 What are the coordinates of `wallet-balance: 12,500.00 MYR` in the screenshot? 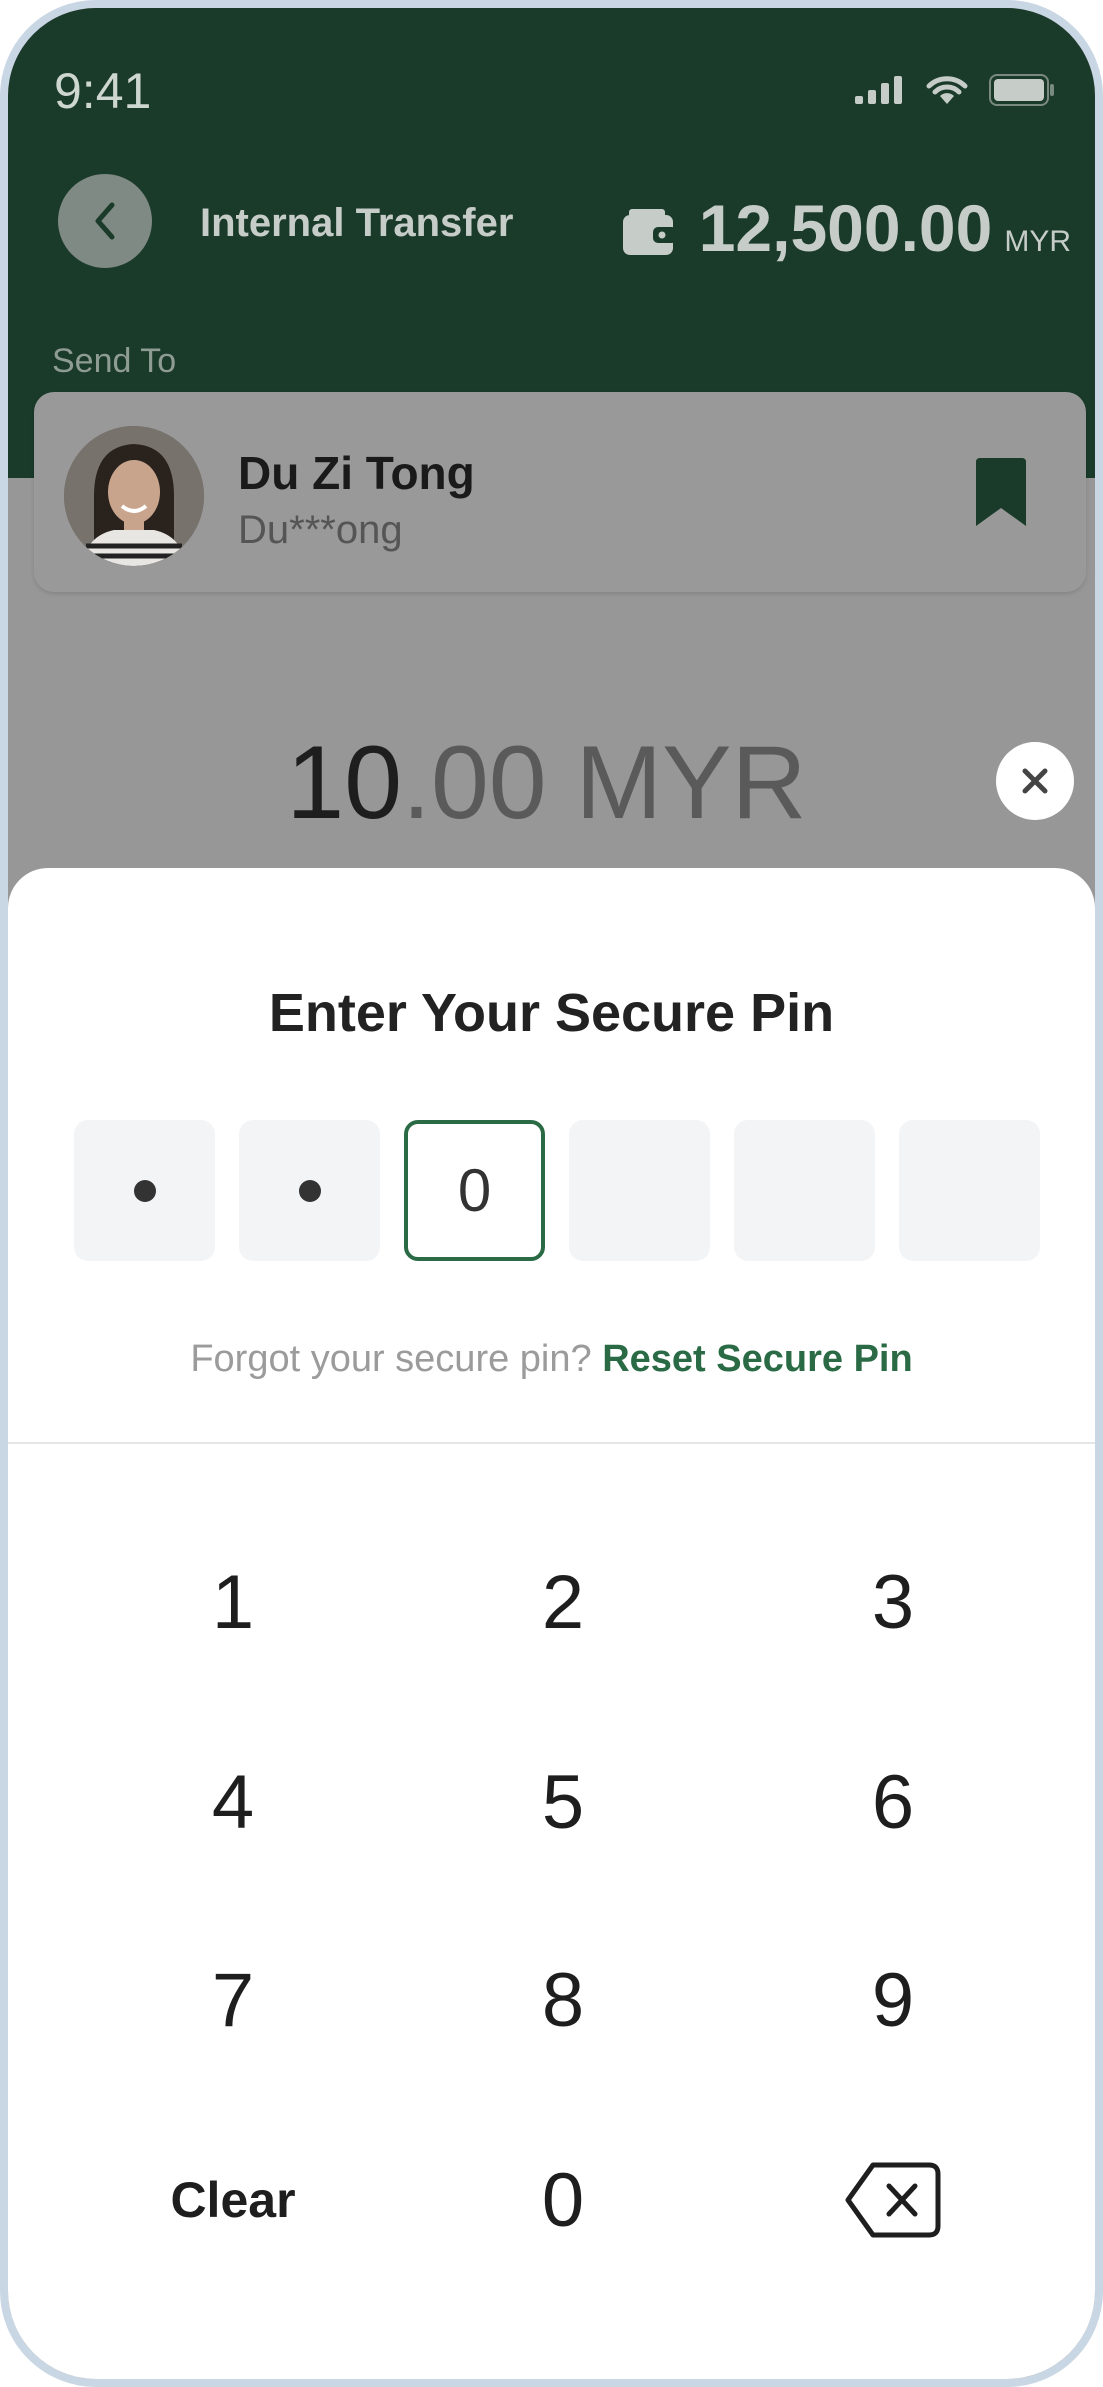 It's located at (846, 228).